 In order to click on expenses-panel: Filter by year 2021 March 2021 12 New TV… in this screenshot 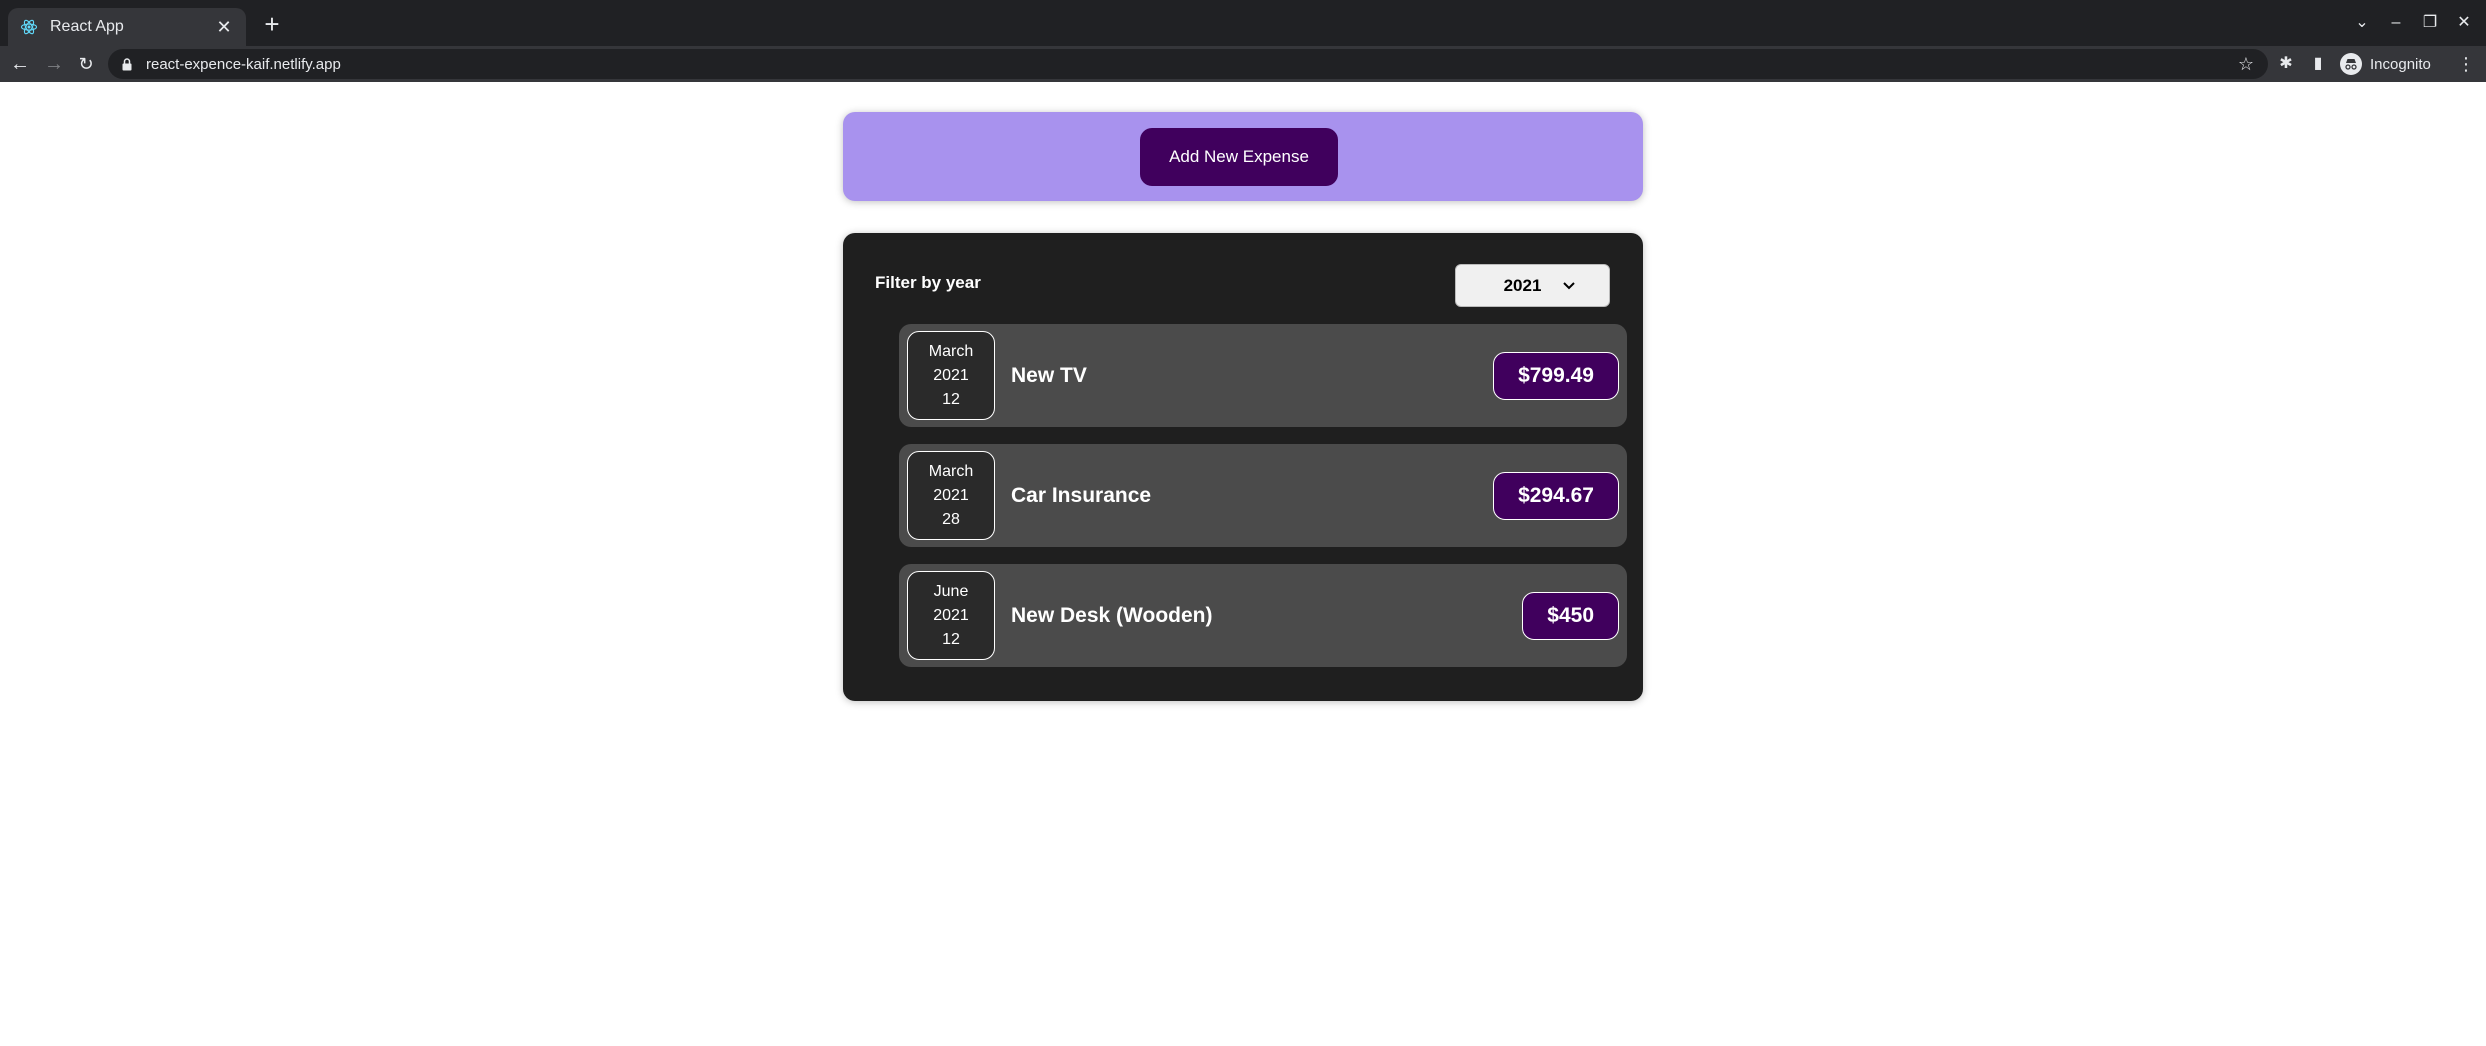, I will do `click(1243, 467)`.